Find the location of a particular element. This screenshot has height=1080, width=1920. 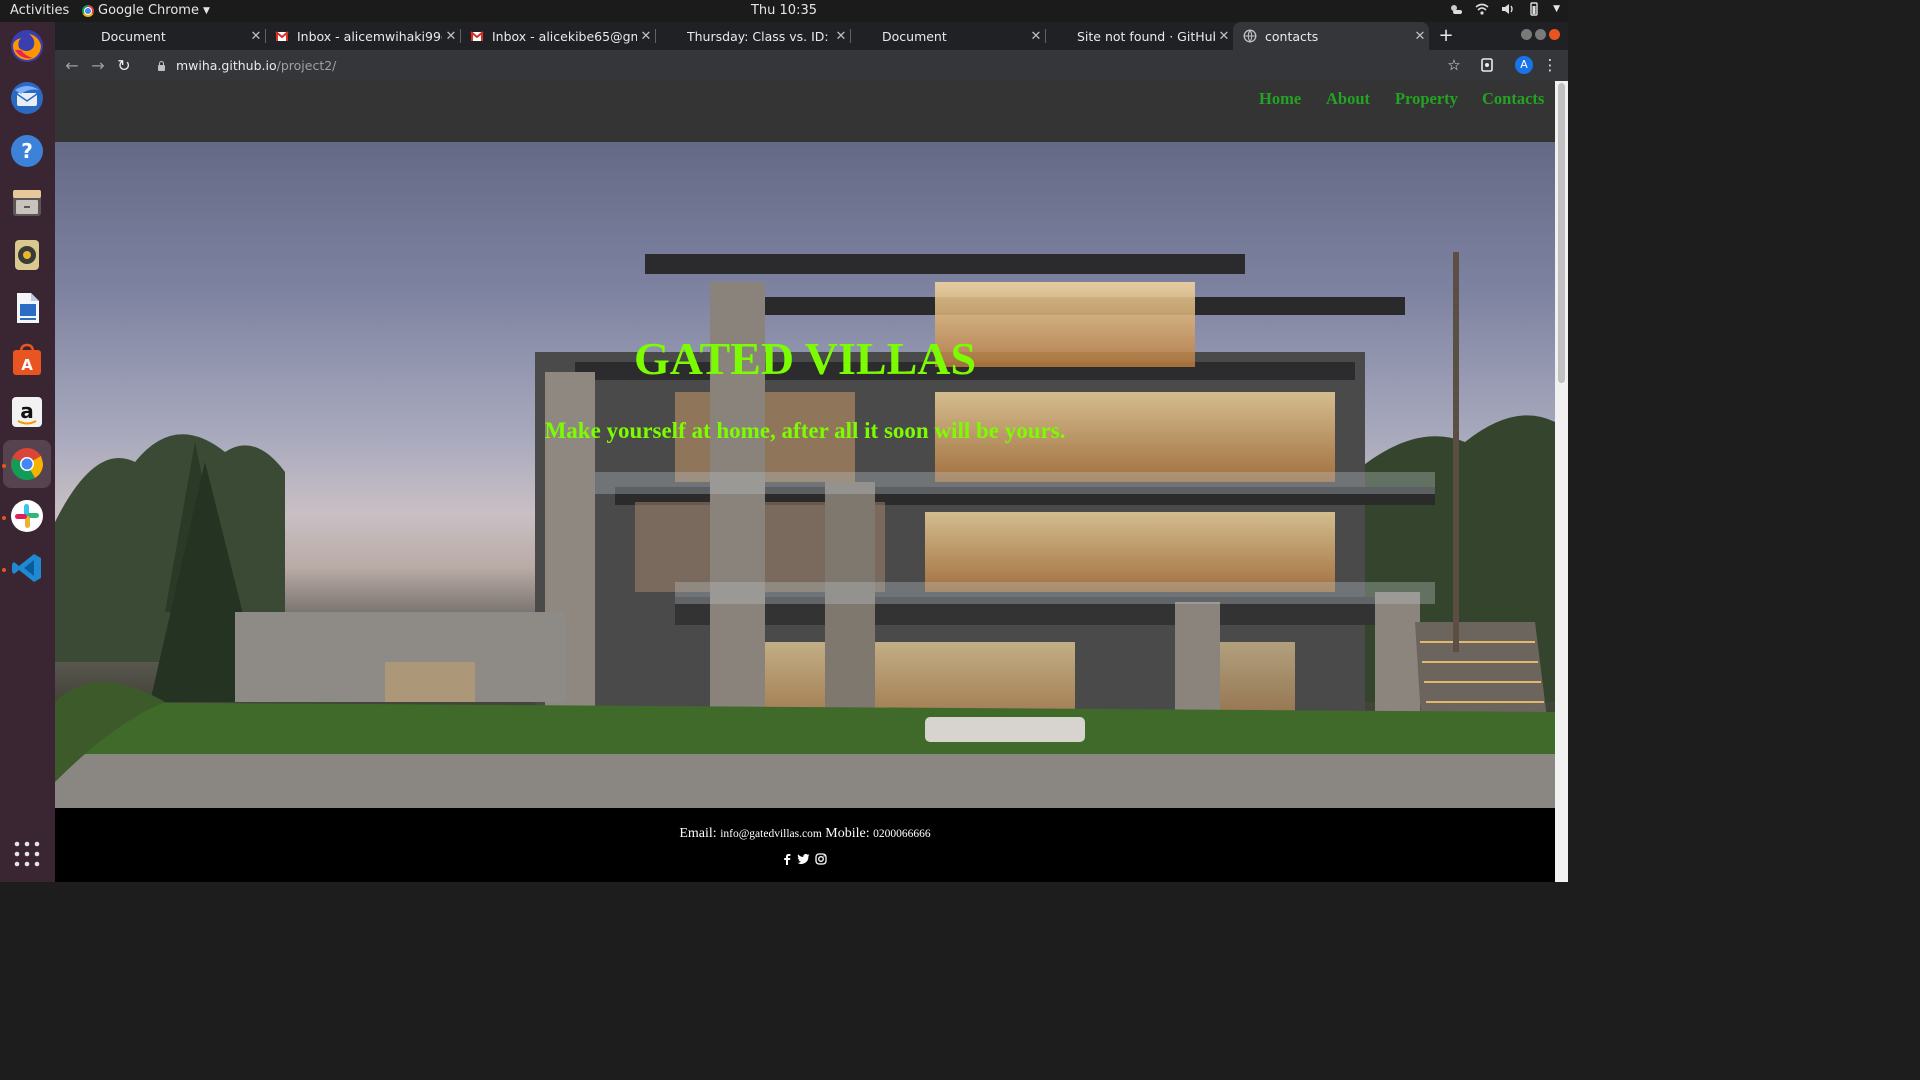

rhythmbox-icon is located at coordinates (27, 255).